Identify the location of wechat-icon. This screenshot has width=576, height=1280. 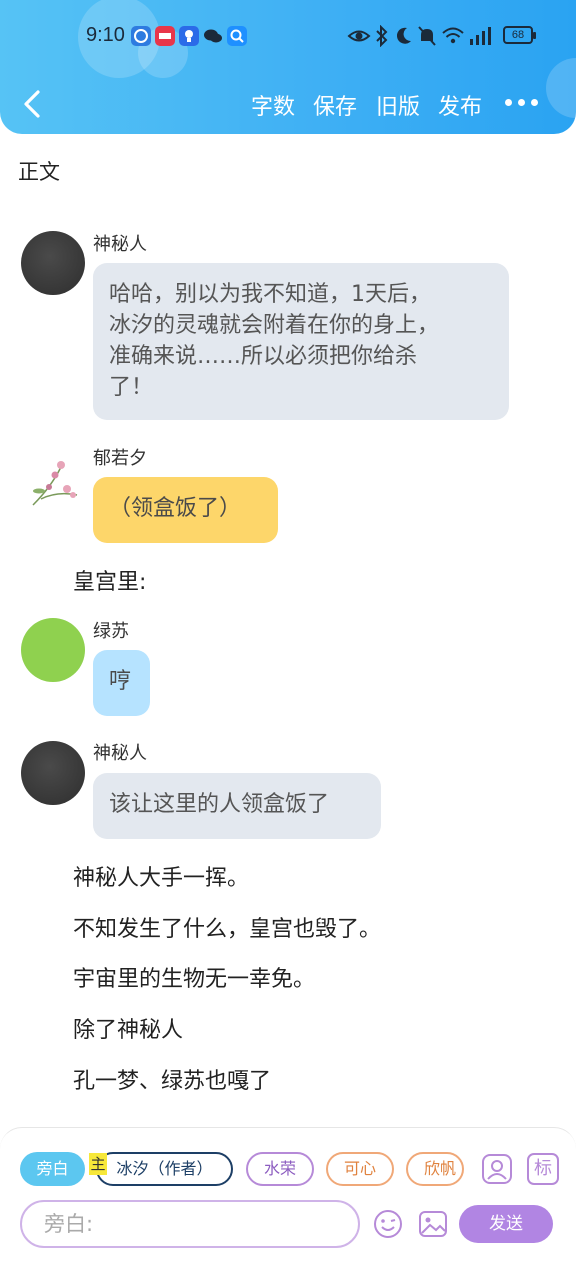
(213, 36).